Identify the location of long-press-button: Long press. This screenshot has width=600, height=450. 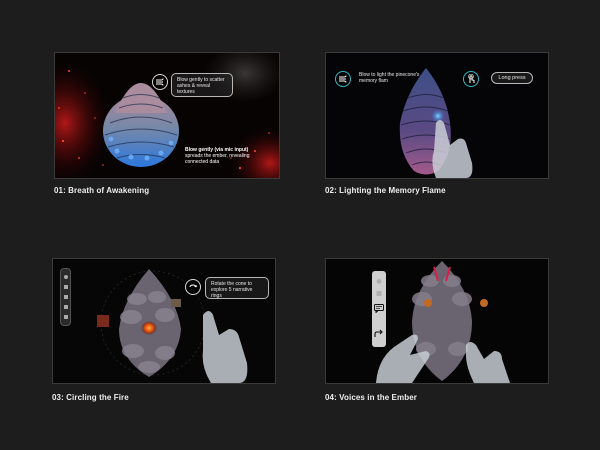
(512, 78).